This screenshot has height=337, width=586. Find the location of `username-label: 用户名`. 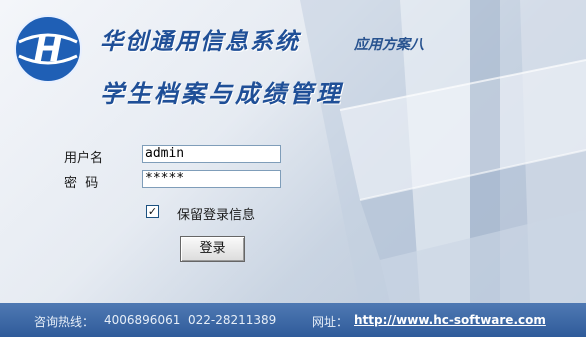

username-label: 用户名 is located at coordinates (84, 158).